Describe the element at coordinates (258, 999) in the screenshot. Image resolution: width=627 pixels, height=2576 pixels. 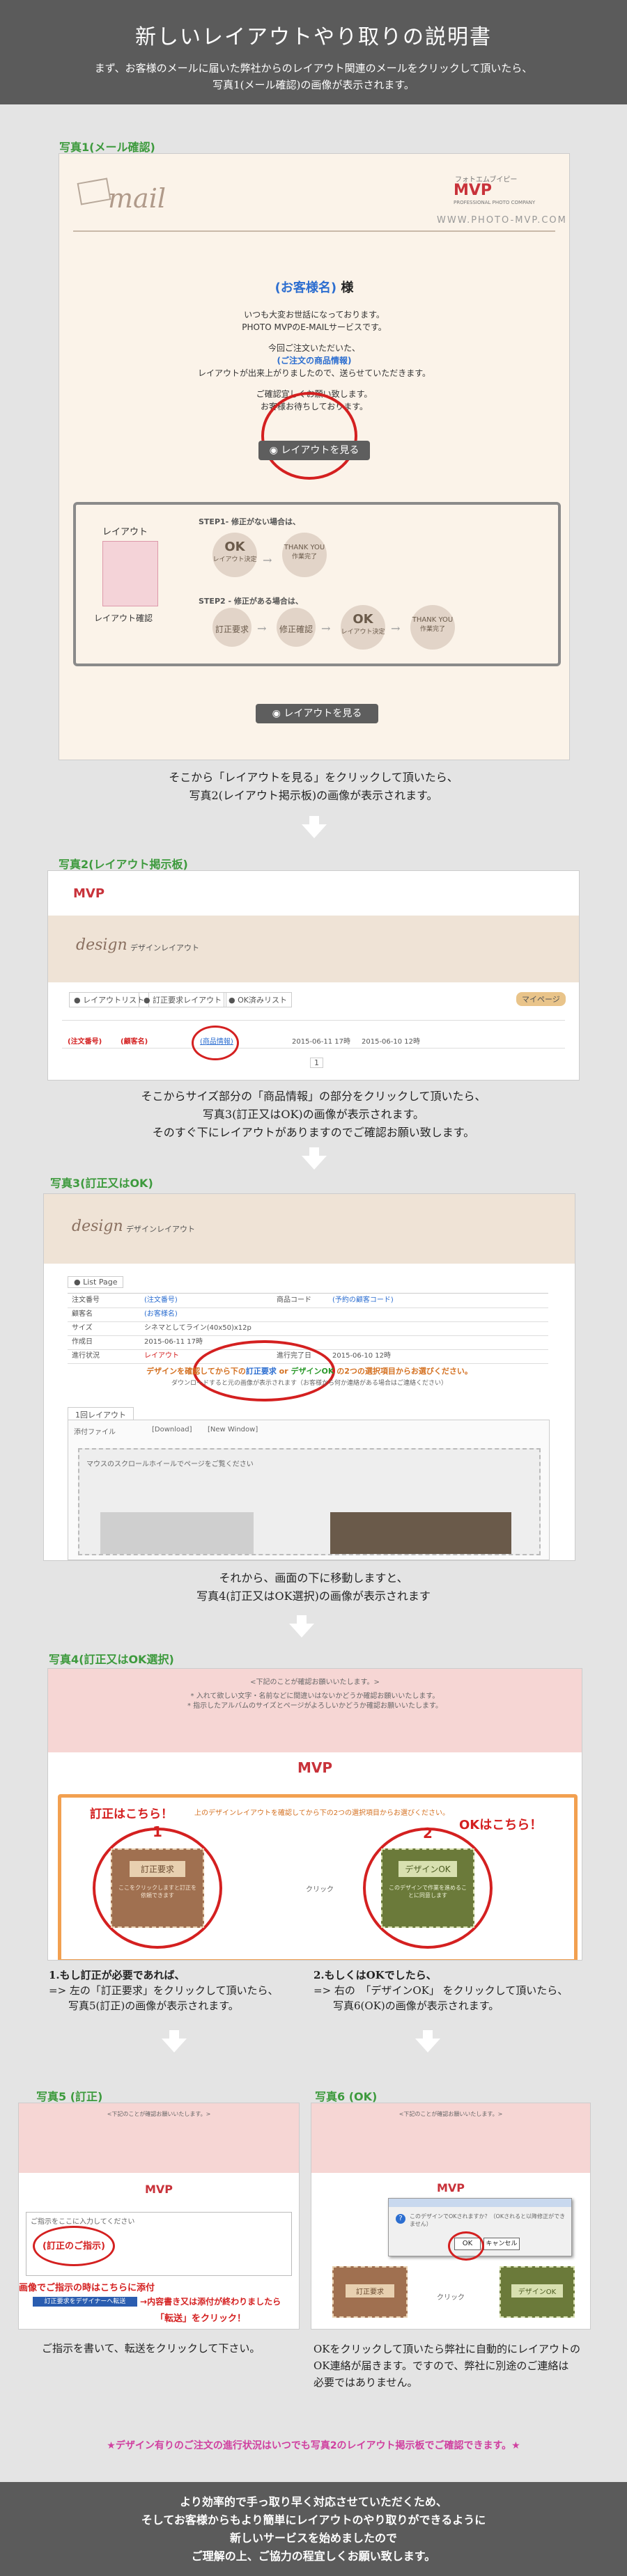
I see `tab-ok-list: ● OK済みリスト` at that location.